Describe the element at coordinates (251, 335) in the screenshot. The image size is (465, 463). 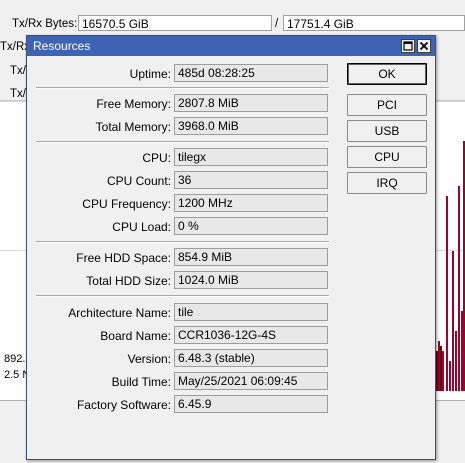
I see `board-name-field: CCR1036-12G-4S` at that location.